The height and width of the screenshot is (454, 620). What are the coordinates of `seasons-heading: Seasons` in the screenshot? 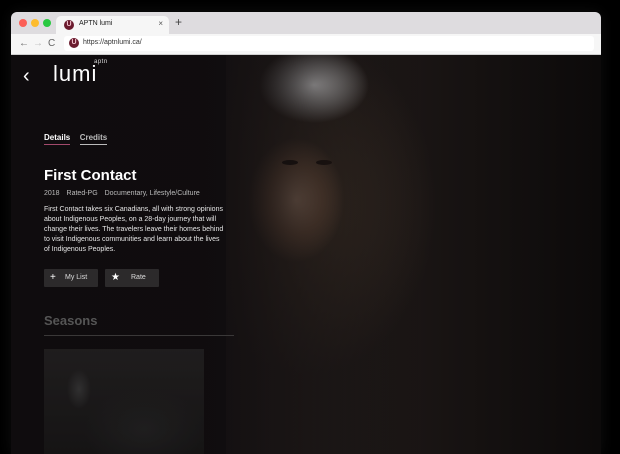 It's located at (71, 320).